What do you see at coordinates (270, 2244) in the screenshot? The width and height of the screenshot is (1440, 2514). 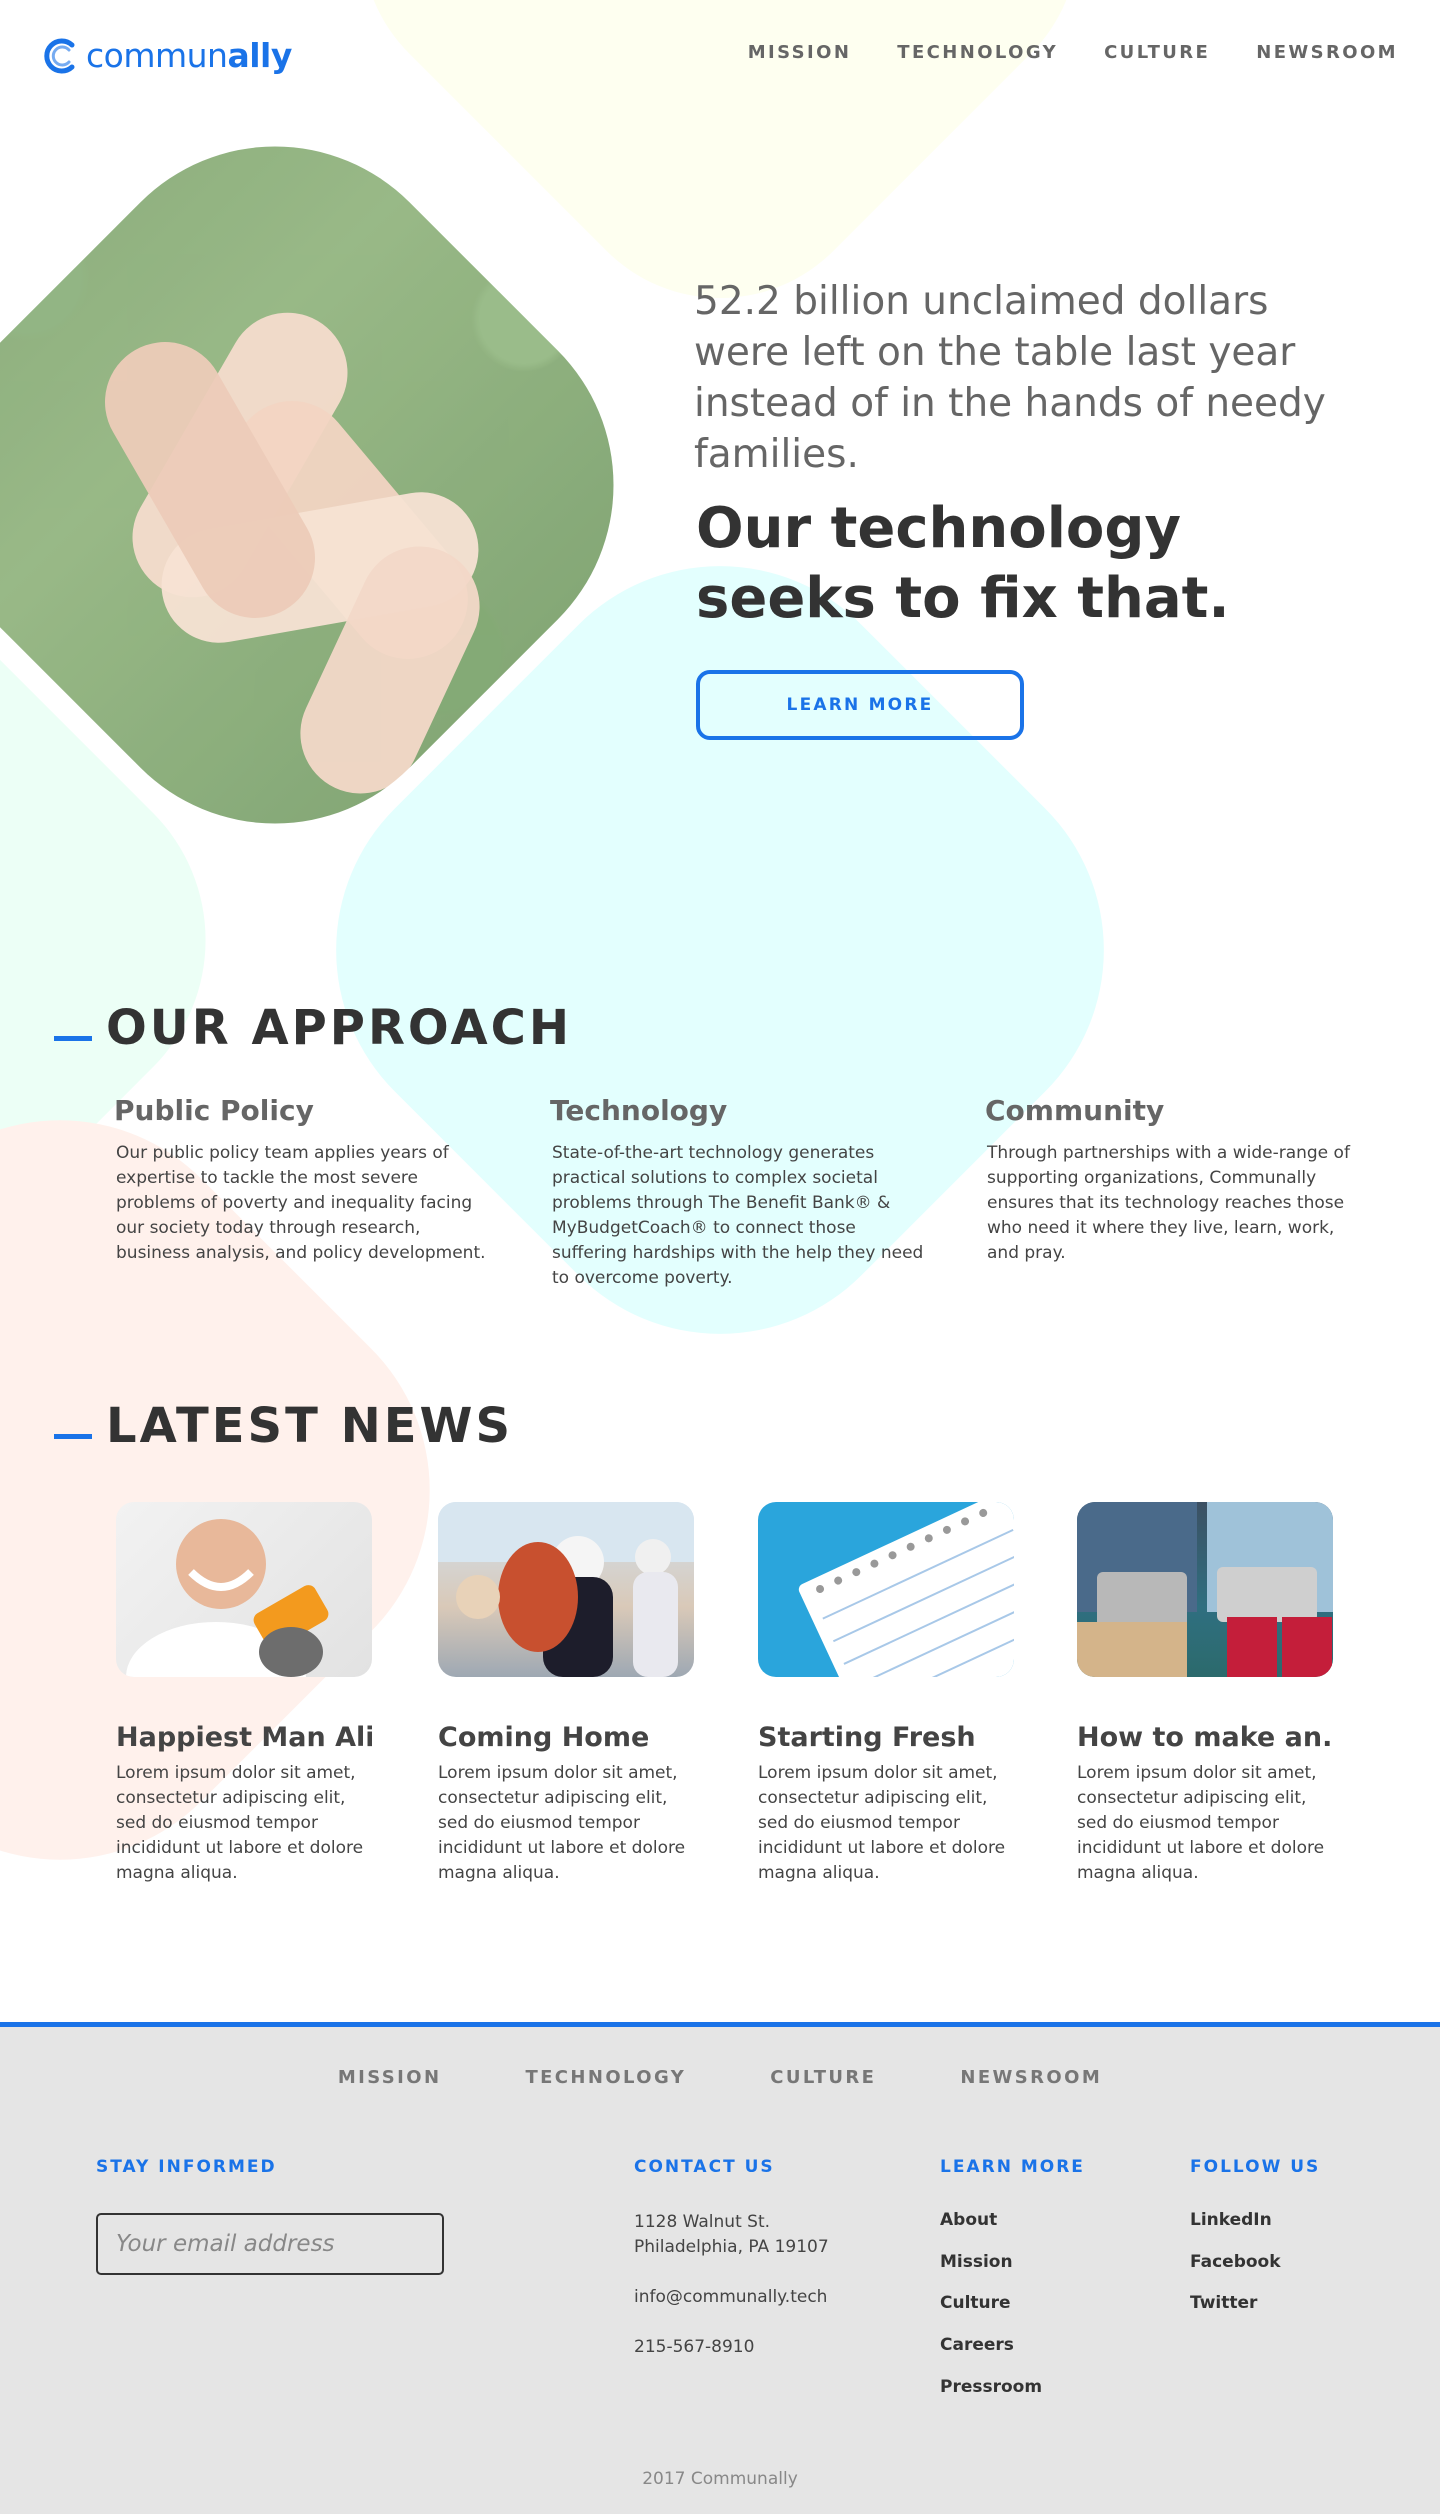 I see `email-input` at bounding box center [270, 2244].